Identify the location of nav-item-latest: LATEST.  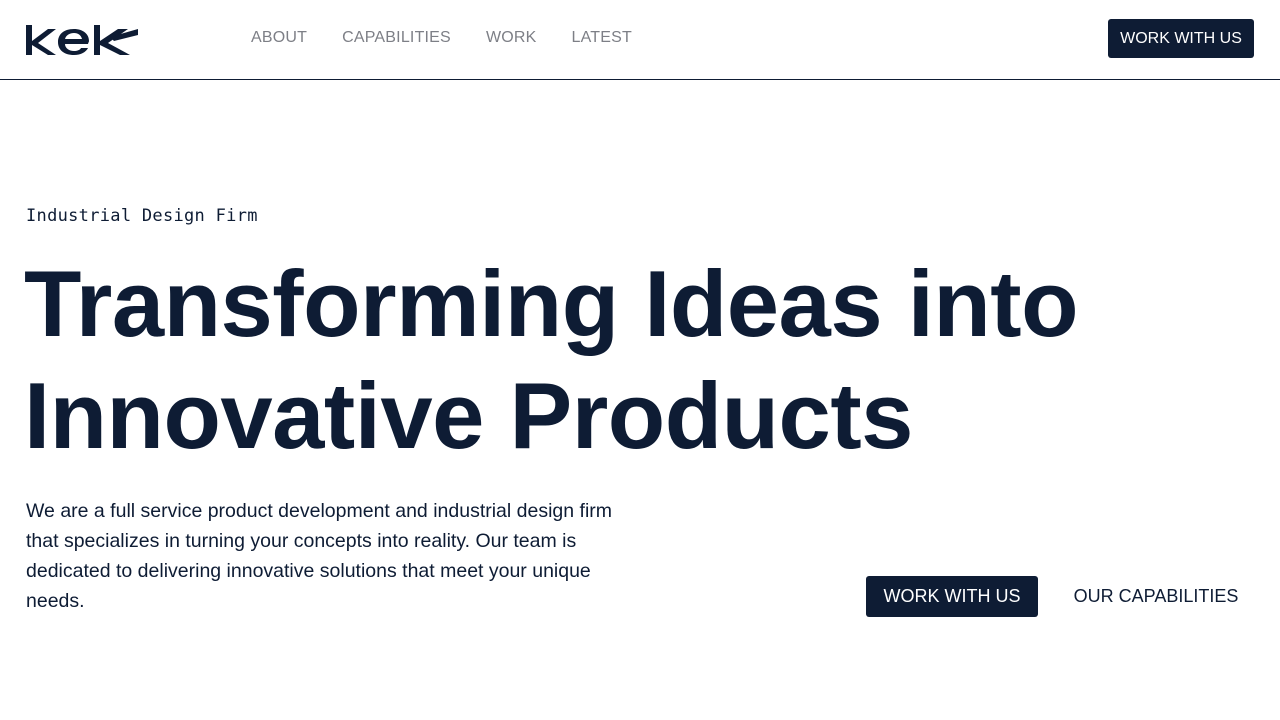
(602, 38).